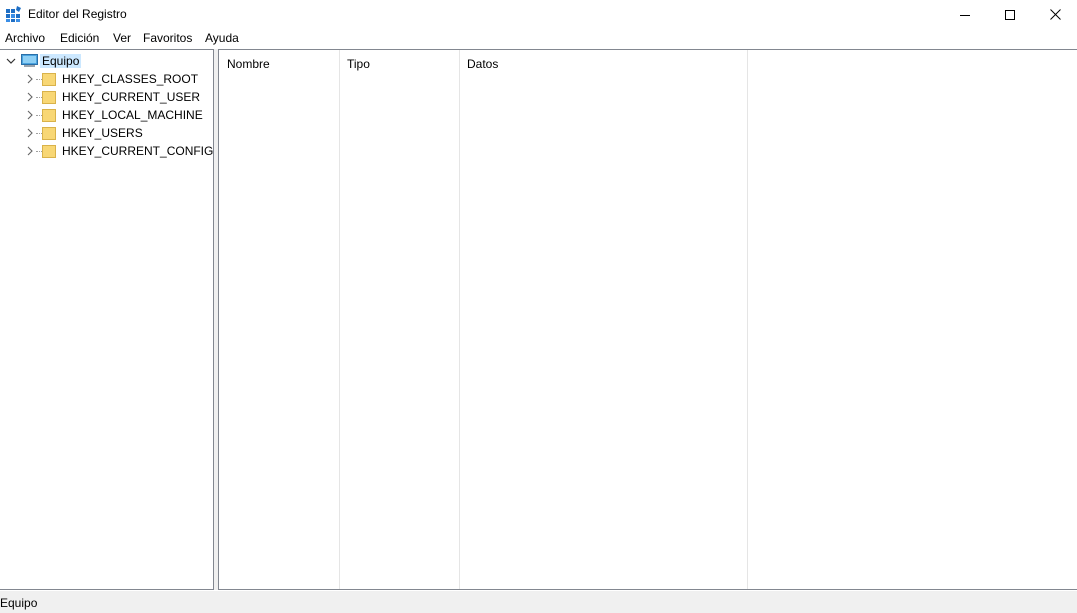  What do you see at coordinates (538, 38) in the screenshot?
I see `menu-bar: Archivo Edición Ver Favoritos Ayuda` at bounding box center [538, 38].